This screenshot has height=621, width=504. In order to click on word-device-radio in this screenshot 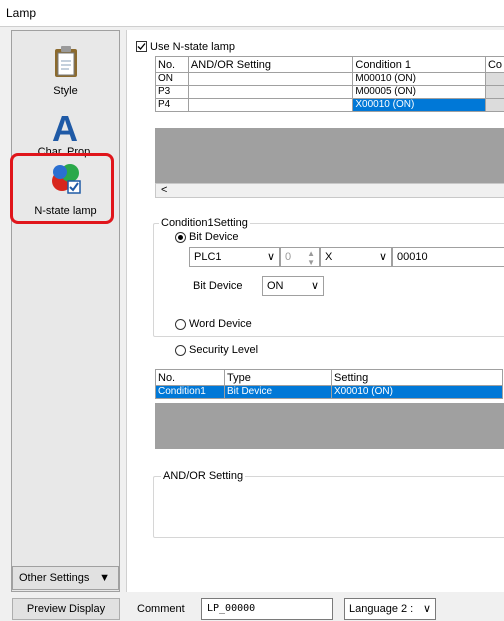, I will do `click(180, 324)`.